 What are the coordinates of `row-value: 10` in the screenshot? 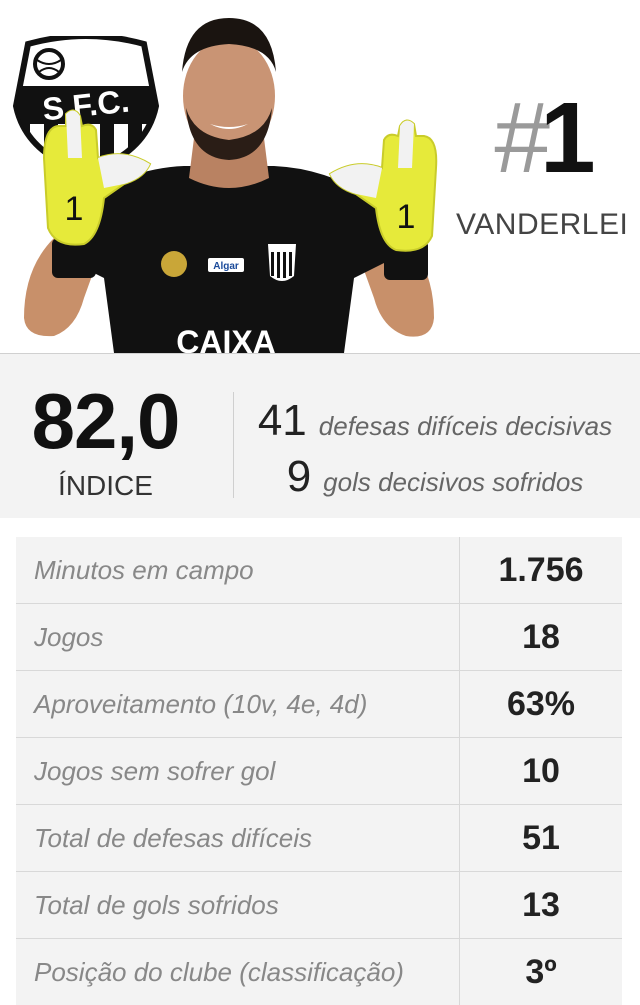 It's located at (541, 771).